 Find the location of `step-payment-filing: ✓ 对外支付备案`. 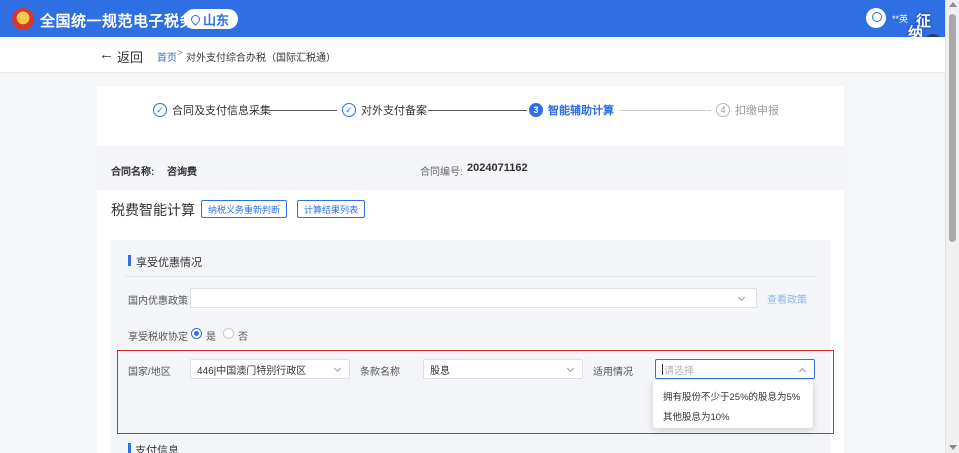

step-payment-filing: ✓ 对外支付备案 is located at coordinates (384, 110).